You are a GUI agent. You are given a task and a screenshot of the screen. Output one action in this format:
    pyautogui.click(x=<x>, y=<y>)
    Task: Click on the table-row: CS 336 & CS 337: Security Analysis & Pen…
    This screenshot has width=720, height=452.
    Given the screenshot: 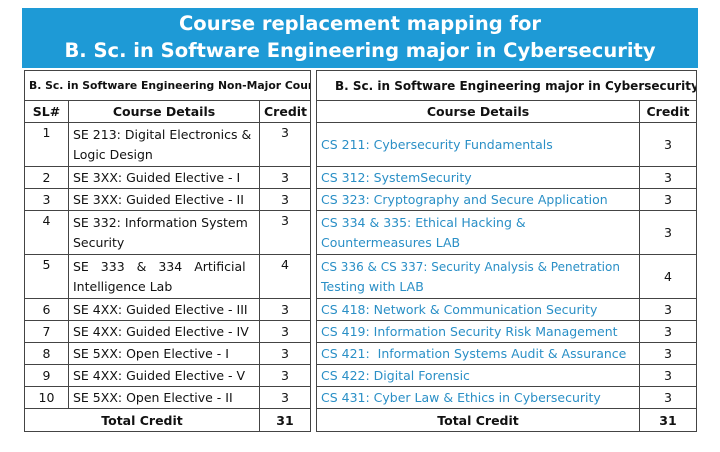 What is the action you would take?
    pyautogui.click(x=506, y=276)
    